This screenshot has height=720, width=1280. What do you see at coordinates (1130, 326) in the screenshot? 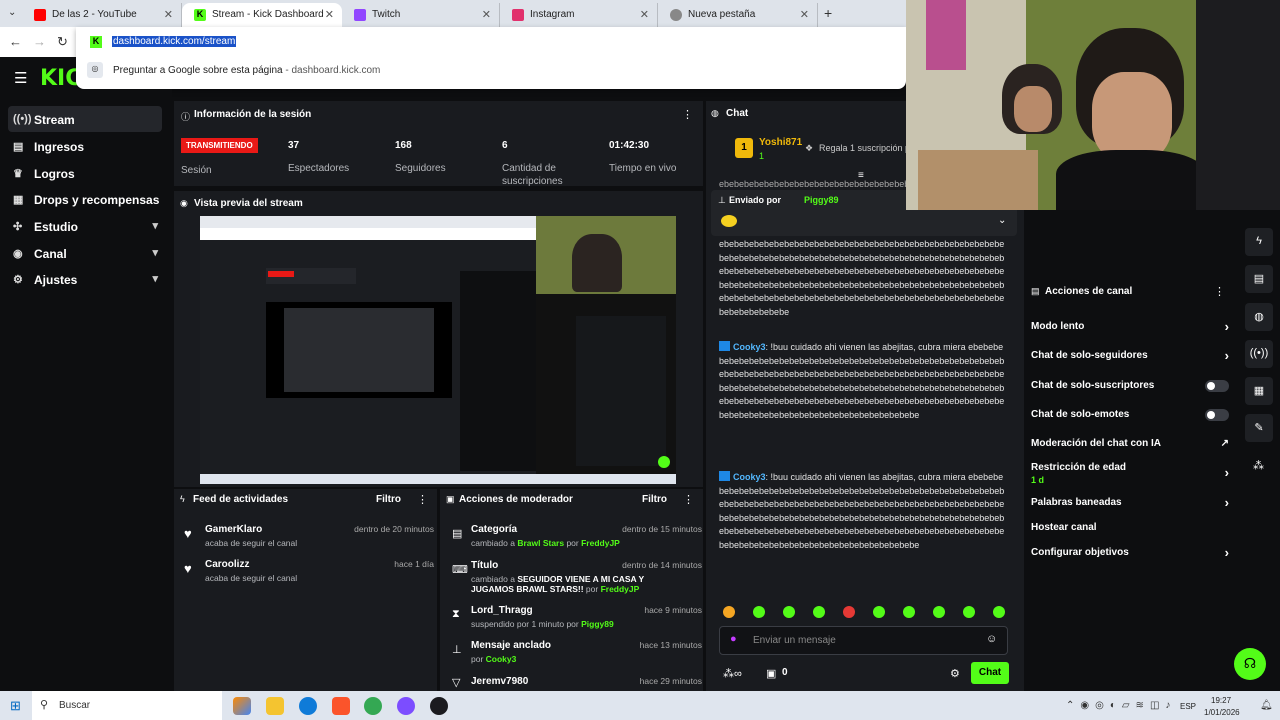
I see `setting-slow-mode: Modo lento ›` at bounding box center [1130, 326].